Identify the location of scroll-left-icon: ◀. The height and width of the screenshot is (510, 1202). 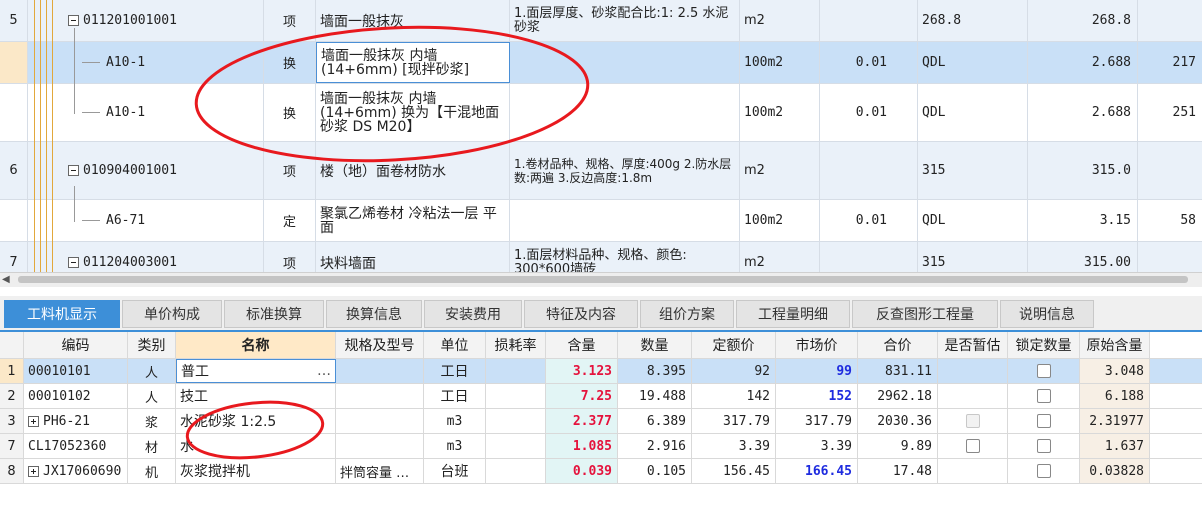
(6, 280).